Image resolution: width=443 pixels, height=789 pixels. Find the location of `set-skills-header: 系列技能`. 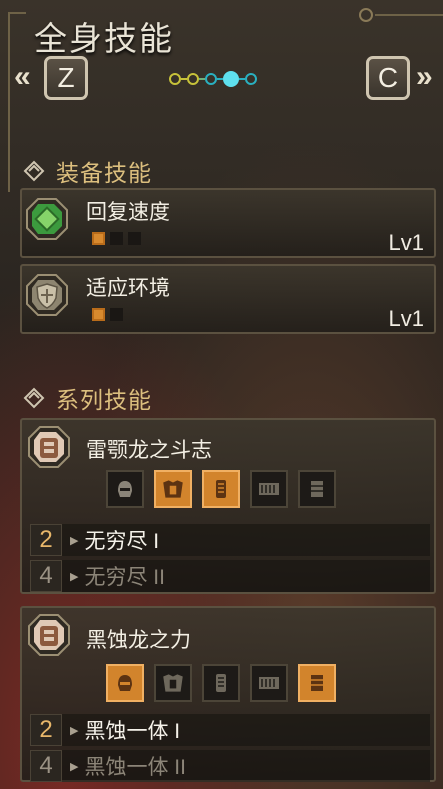

set-skills-header: 系列技能 is located at coordinates (87, 398).